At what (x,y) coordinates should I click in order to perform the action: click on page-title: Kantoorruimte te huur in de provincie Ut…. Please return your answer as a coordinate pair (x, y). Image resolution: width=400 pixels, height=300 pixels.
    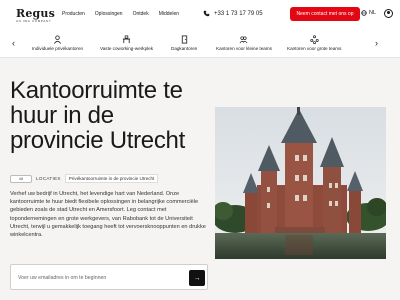
    Looking at the image, I should click on (97, 115).